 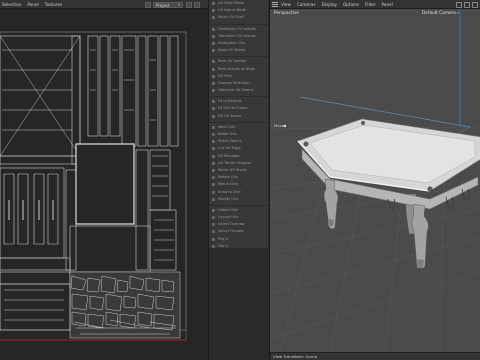 I want to click on lock-icon, so click(x=148, y=4).